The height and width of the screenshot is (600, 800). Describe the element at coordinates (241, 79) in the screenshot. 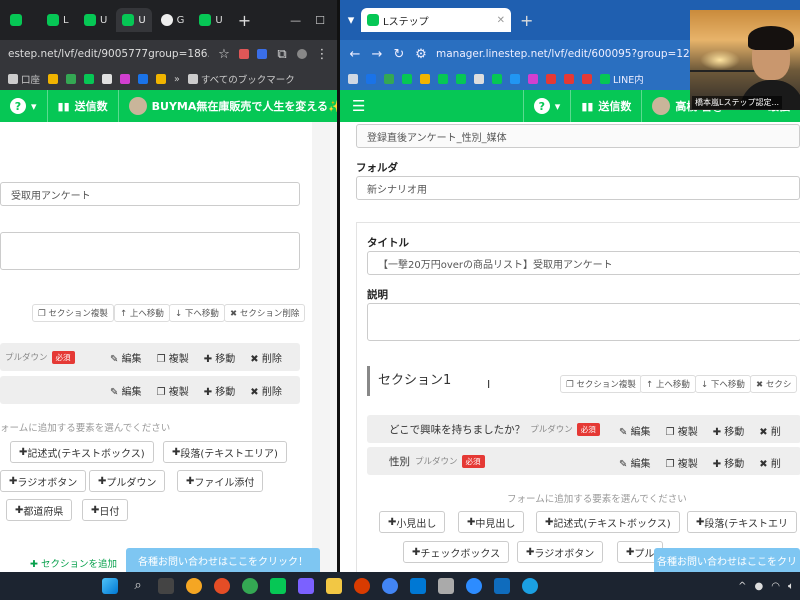

I see `all-bookmarks-folder: すべてのブックマーク` at that location.